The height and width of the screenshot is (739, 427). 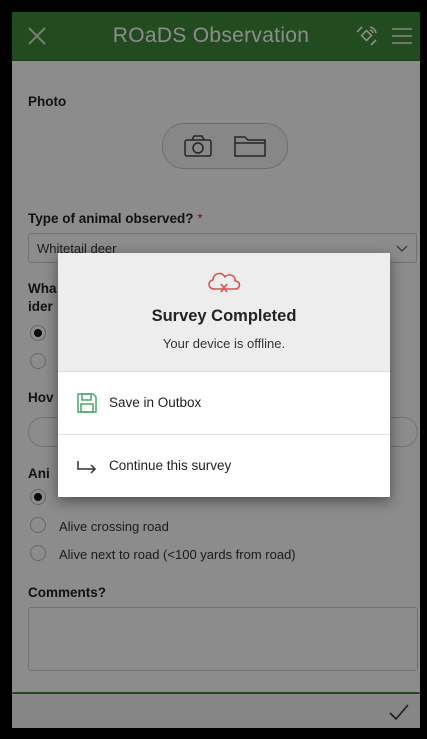 What do you see at coordinates (87, 403) in the screenshot?
I see `save-icon` at bounding box center [87, 403].